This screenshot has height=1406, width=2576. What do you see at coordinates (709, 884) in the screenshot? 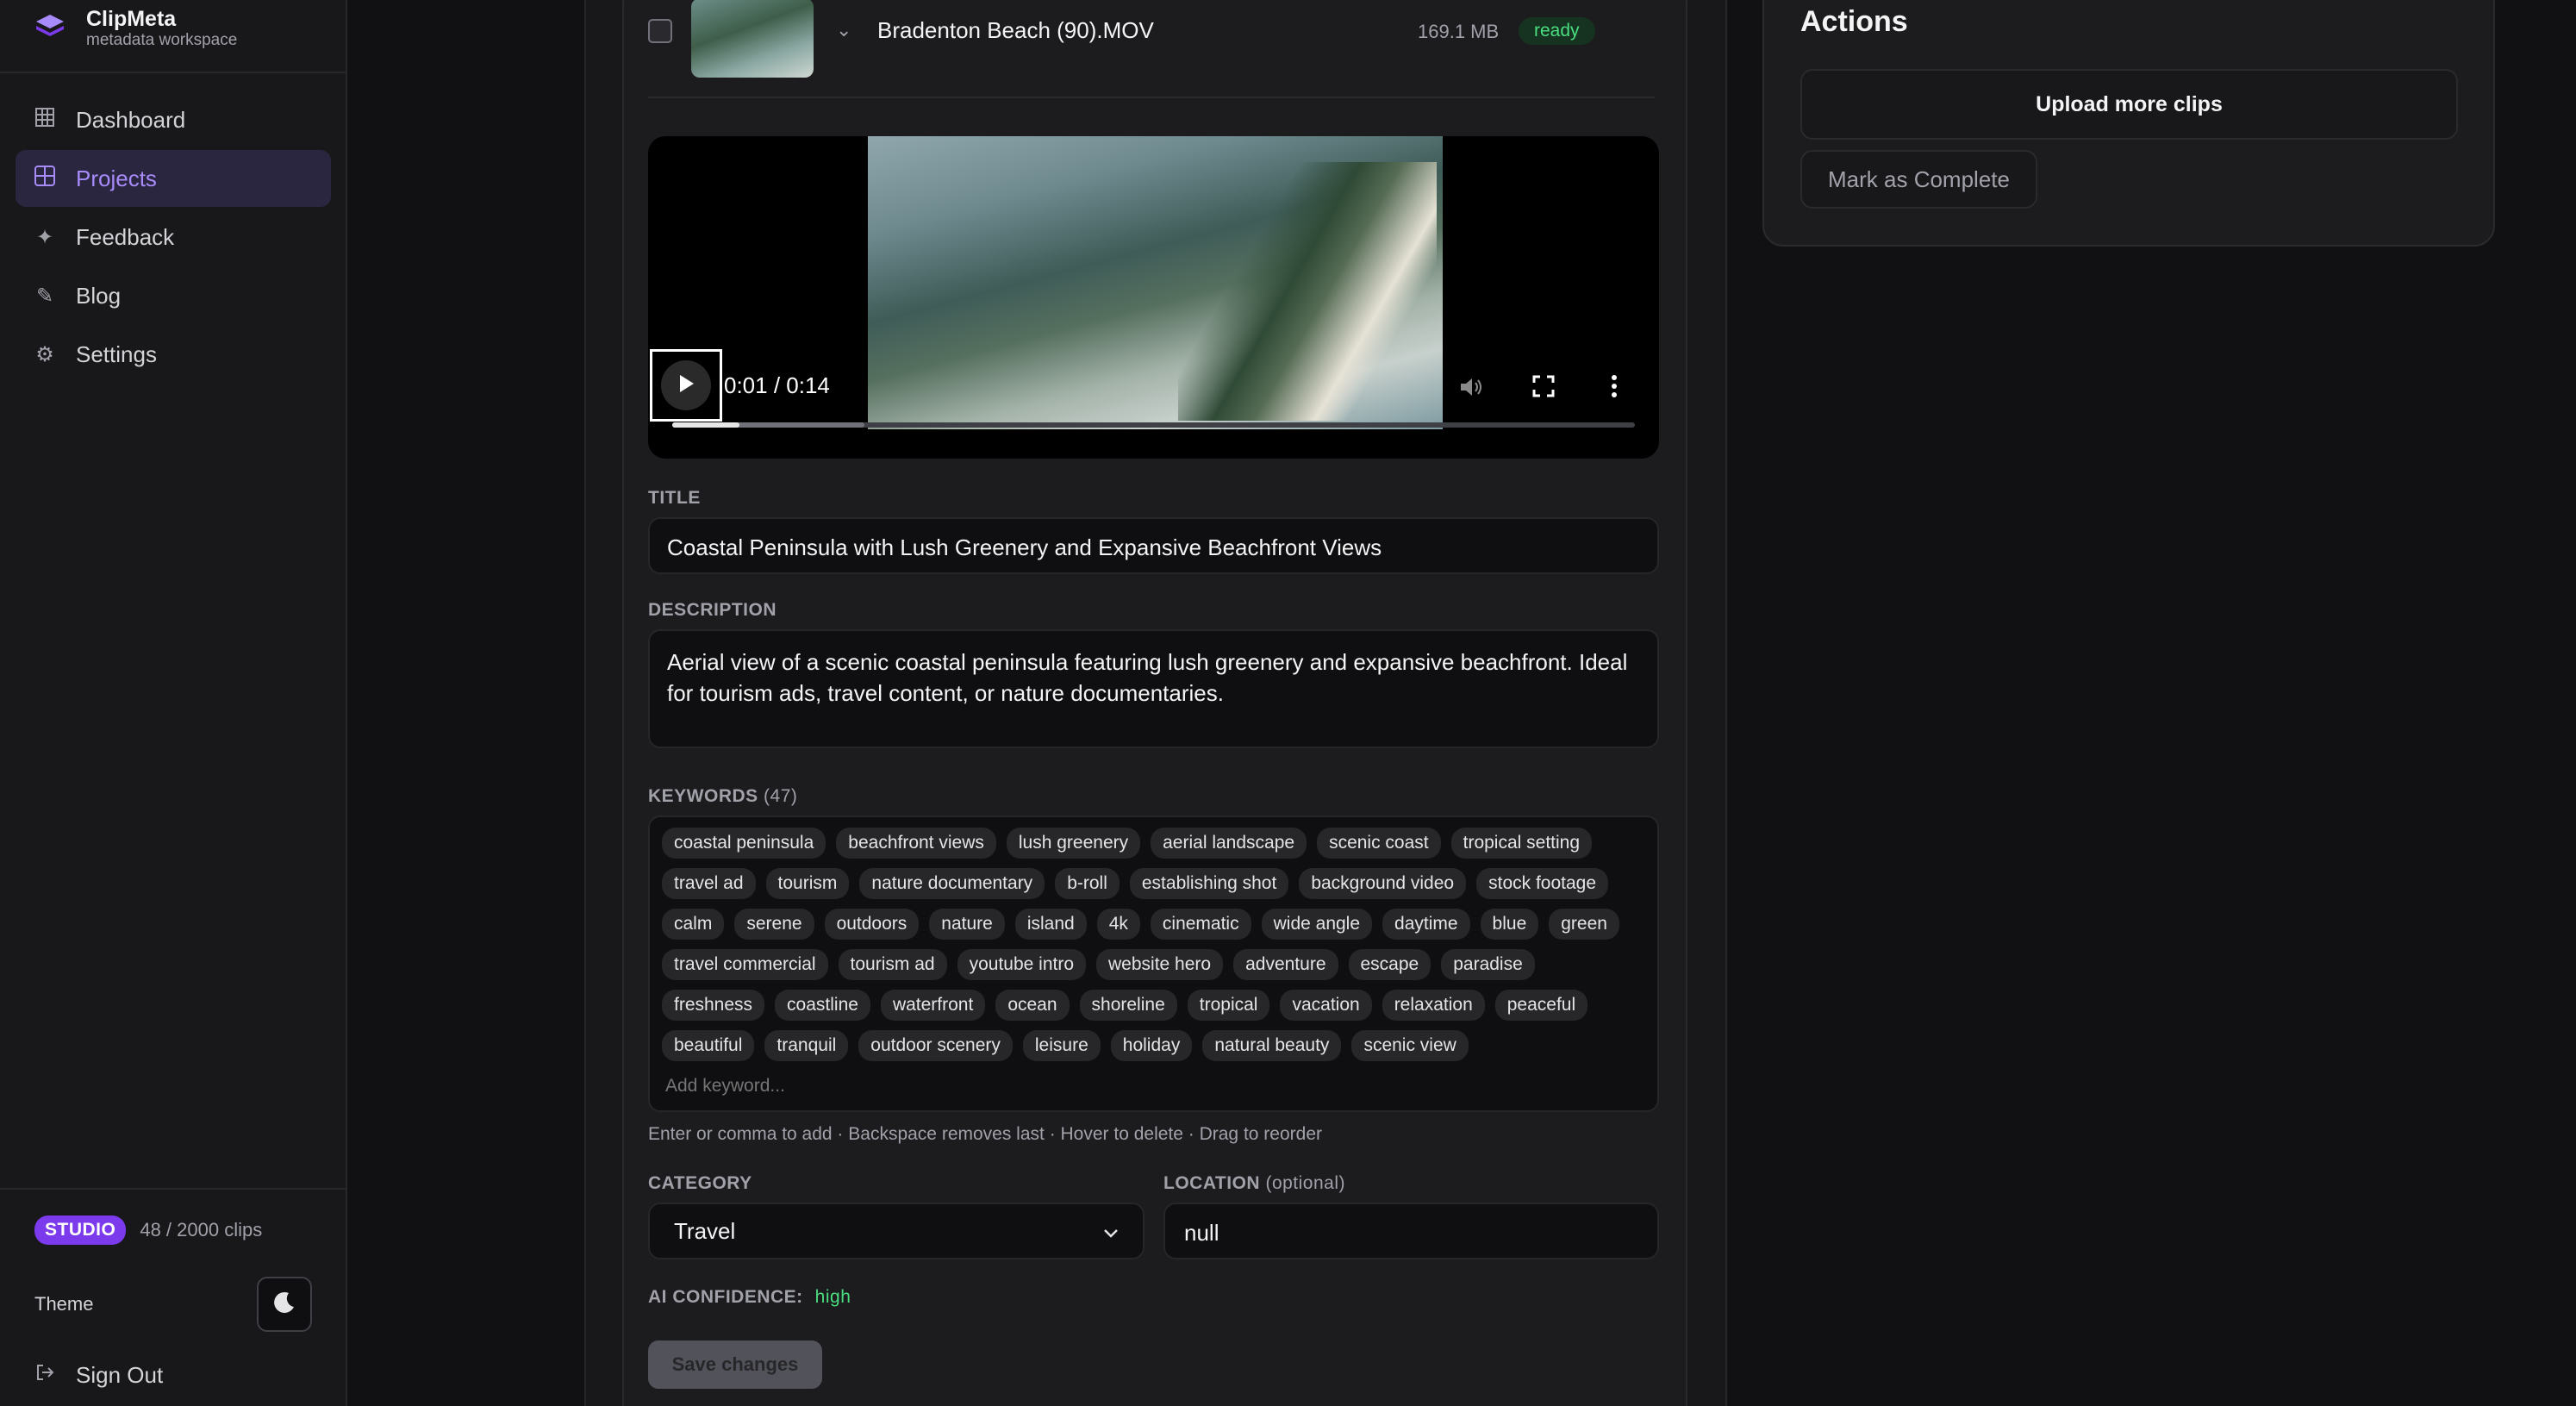
I see `keyword-chip: travel ad` at bounding box center [709, 884].